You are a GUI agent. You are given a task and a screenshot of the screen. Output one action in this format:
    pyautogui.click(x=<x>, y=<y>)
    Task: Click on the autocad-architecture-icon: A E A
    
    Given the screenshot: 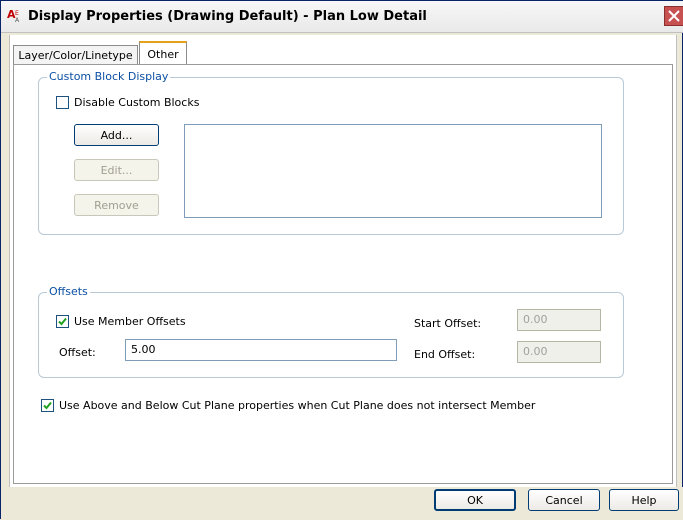 What is the action you would take?
    pyautogui.click(x=16, y=16)
    